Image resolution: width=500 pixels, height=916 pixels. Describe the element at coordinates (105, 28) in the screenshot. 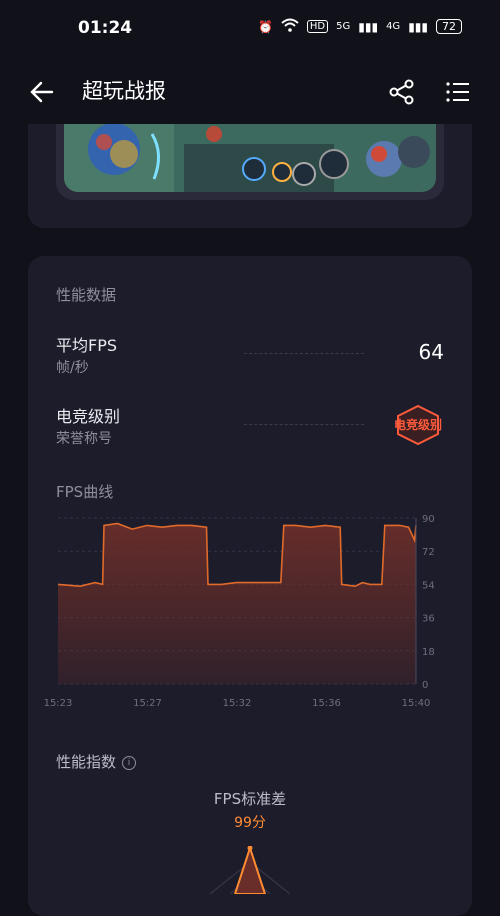

I see `status-time: 01:24` at that location.